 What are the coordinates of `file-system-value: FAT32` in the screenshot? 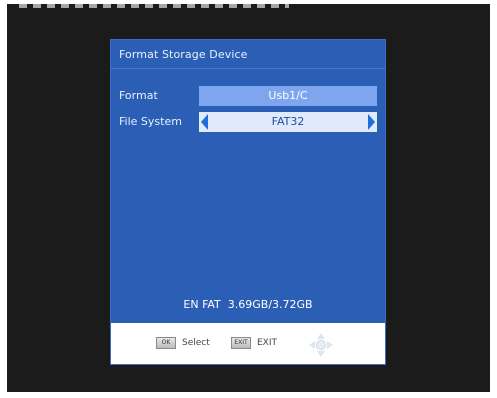 It's located at (288, 121).